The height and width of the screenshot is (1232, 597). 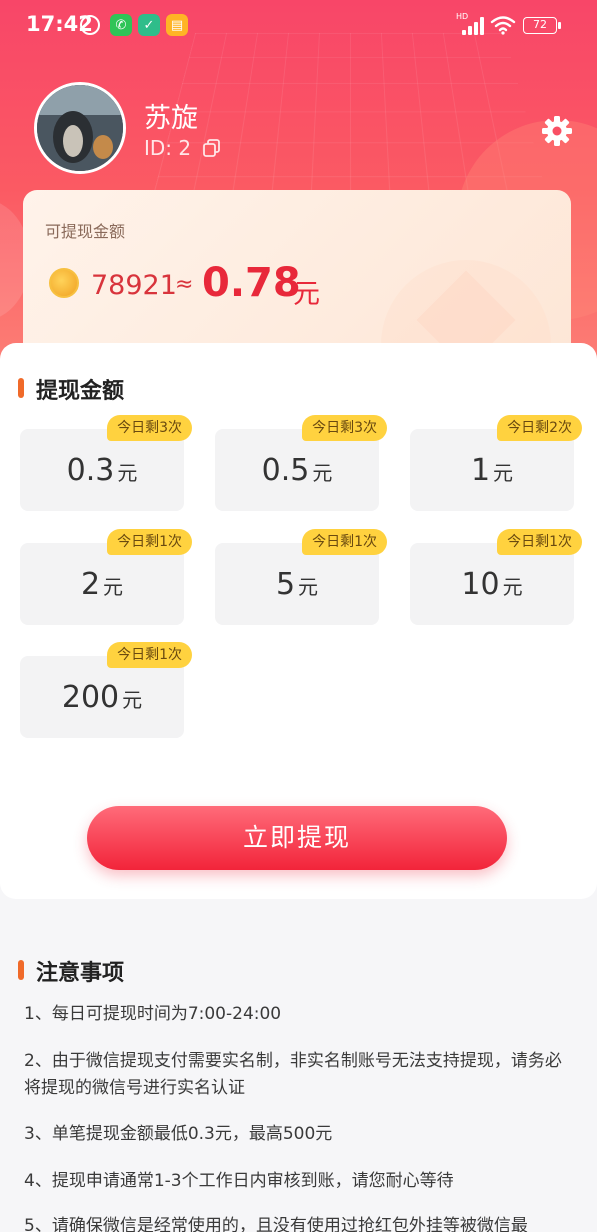 I want to click on notice-item: 5、请确保微信是经常使用的，且没有使用过抢红包外挂等被微信最, so click(x=276, y=1224).